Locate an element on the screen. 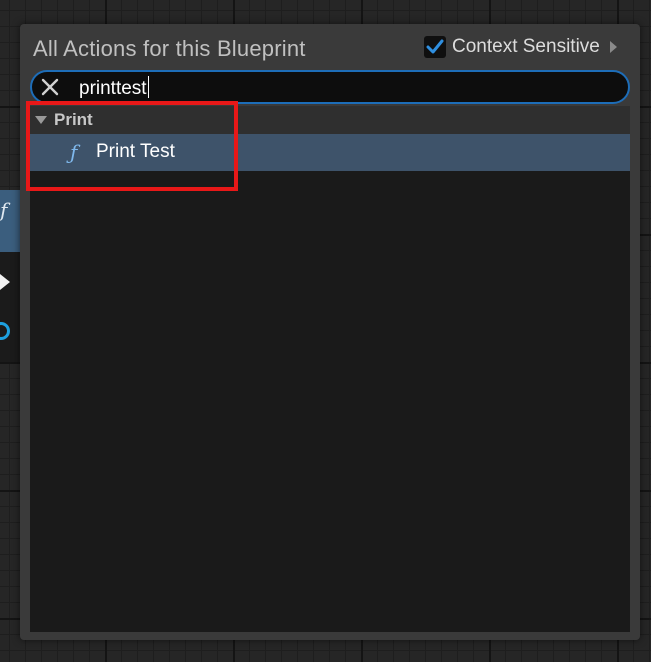 The image size is (651, 662). exec-pin-icon is located at coordinates (5, 282).